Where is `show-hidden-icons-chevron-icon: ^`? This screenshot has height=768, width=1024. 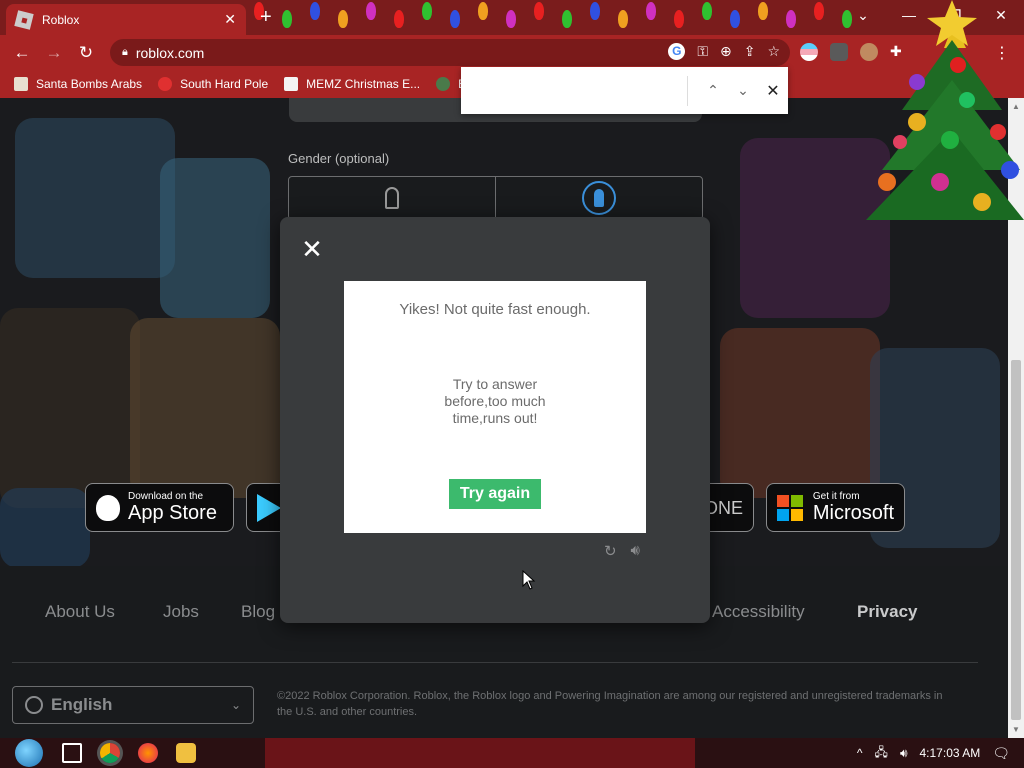
show-hidden-icons-chevron-icon: ^ is located at coordinates (860, 753).